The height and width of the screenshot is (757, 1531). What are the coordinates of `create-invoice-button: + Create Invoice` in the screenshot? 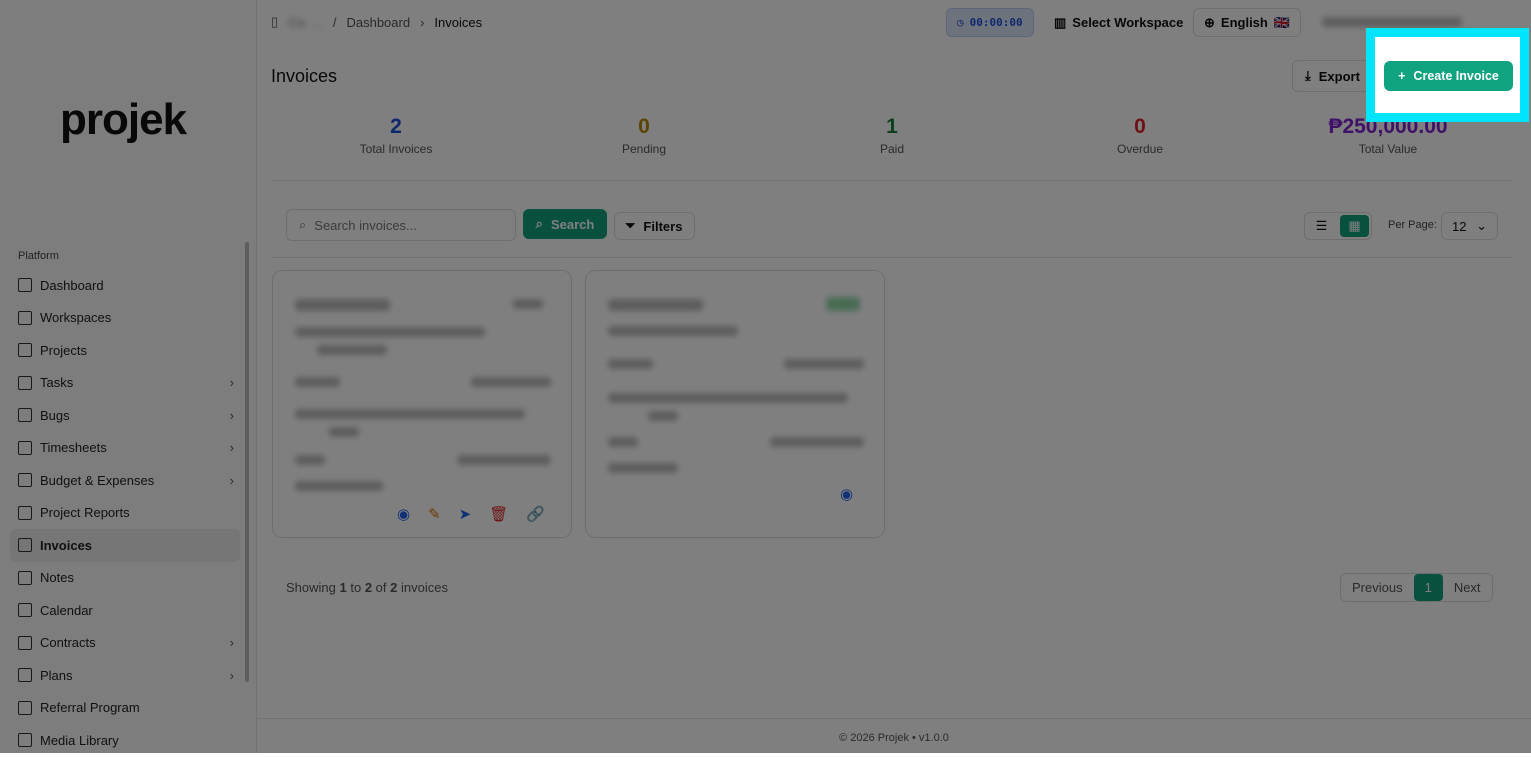 It's located at (1448, 76).